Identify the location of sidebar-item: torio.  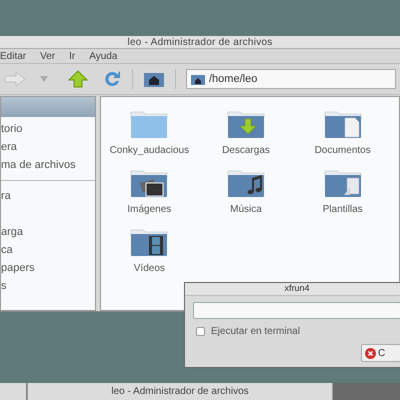
(11, 129).